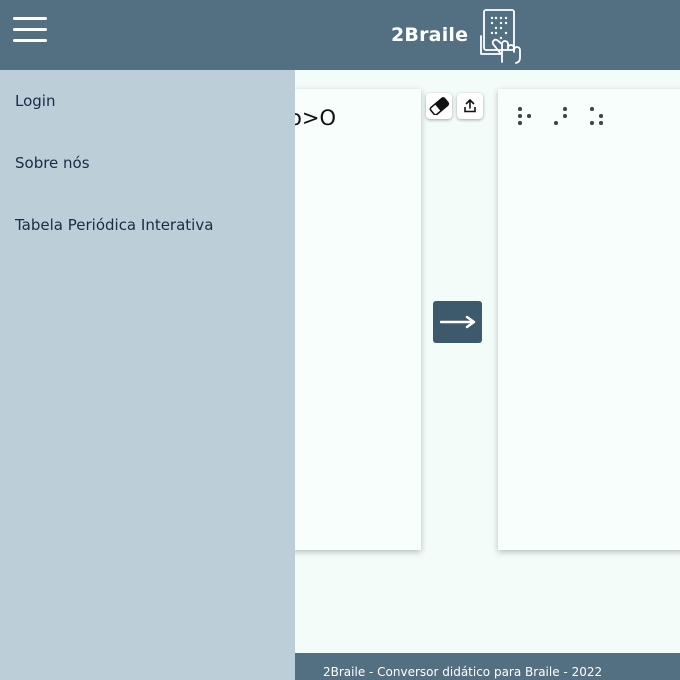 Image resolution: width=680 pixels, height=680 pixels. What do you see at coordinates (340, 35) in the screenshot?
I see `app-header: 2Braile` at bounding box center [340, 35].